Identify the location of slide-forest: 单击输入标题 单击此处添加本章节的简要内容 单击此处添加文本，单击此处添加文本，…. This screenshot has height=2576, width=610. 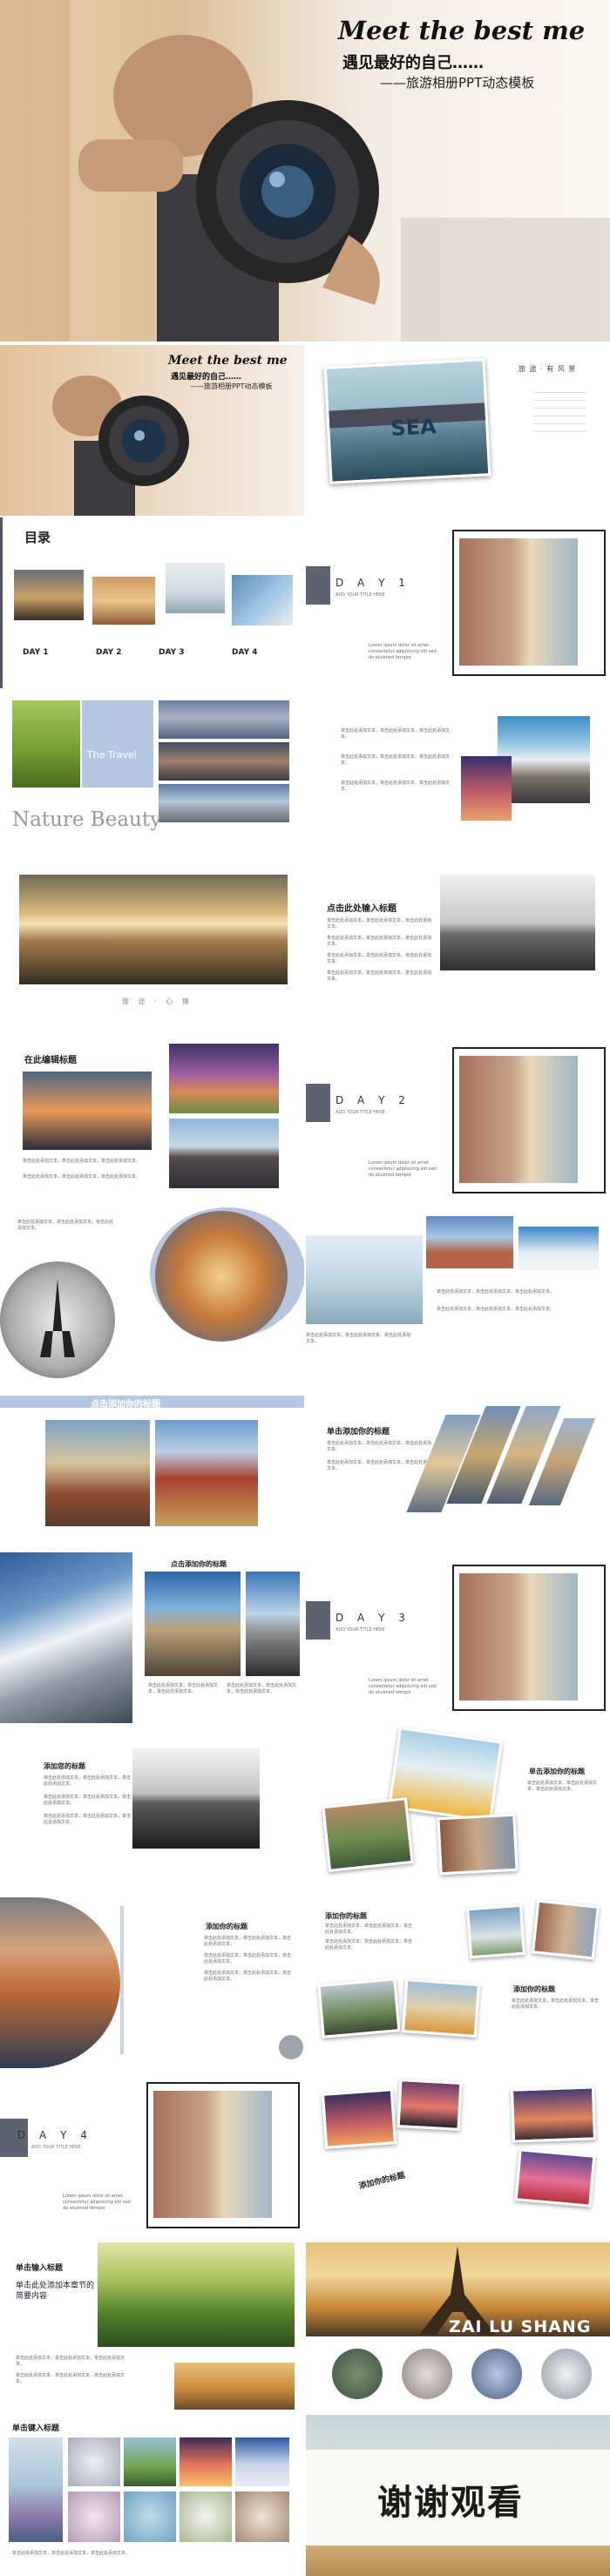
(152, 2327).